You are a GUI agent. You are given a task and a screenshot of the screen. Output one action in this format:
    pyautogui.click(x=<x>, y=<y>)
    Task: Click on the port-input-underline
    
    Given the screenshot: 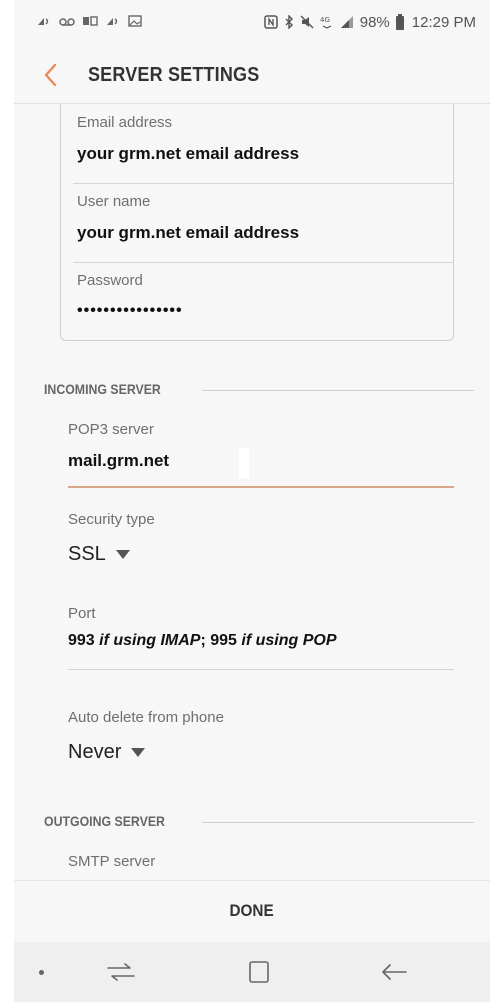 What is the action you would take?
    pyautogui.click(x=261, y=669)
    